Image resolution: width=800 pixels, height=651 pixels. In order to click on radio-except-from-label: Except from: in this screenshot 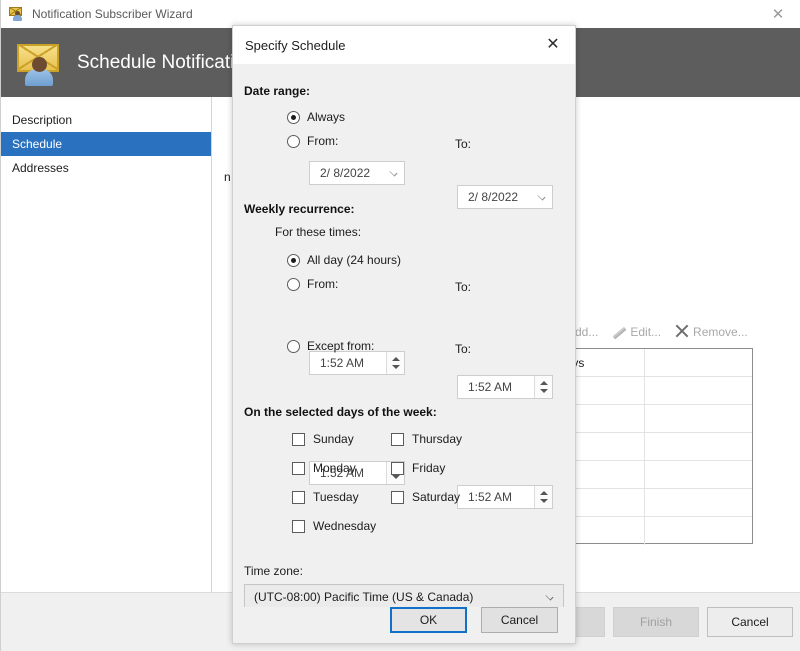, I will do `click(341, 346)`.